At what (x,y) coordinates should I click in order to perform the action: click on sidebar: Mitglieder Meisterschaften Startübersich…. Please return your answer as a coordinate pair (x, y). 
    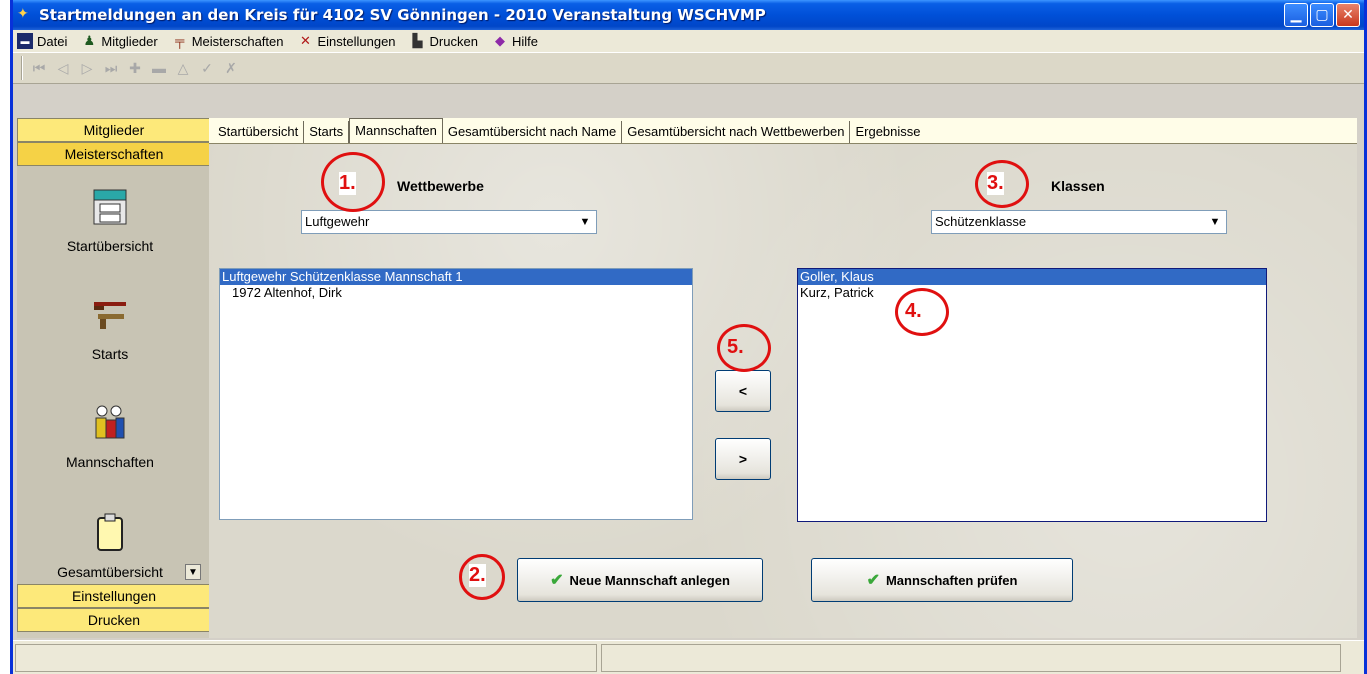
    Looking at the image, I should click on (114, 378).